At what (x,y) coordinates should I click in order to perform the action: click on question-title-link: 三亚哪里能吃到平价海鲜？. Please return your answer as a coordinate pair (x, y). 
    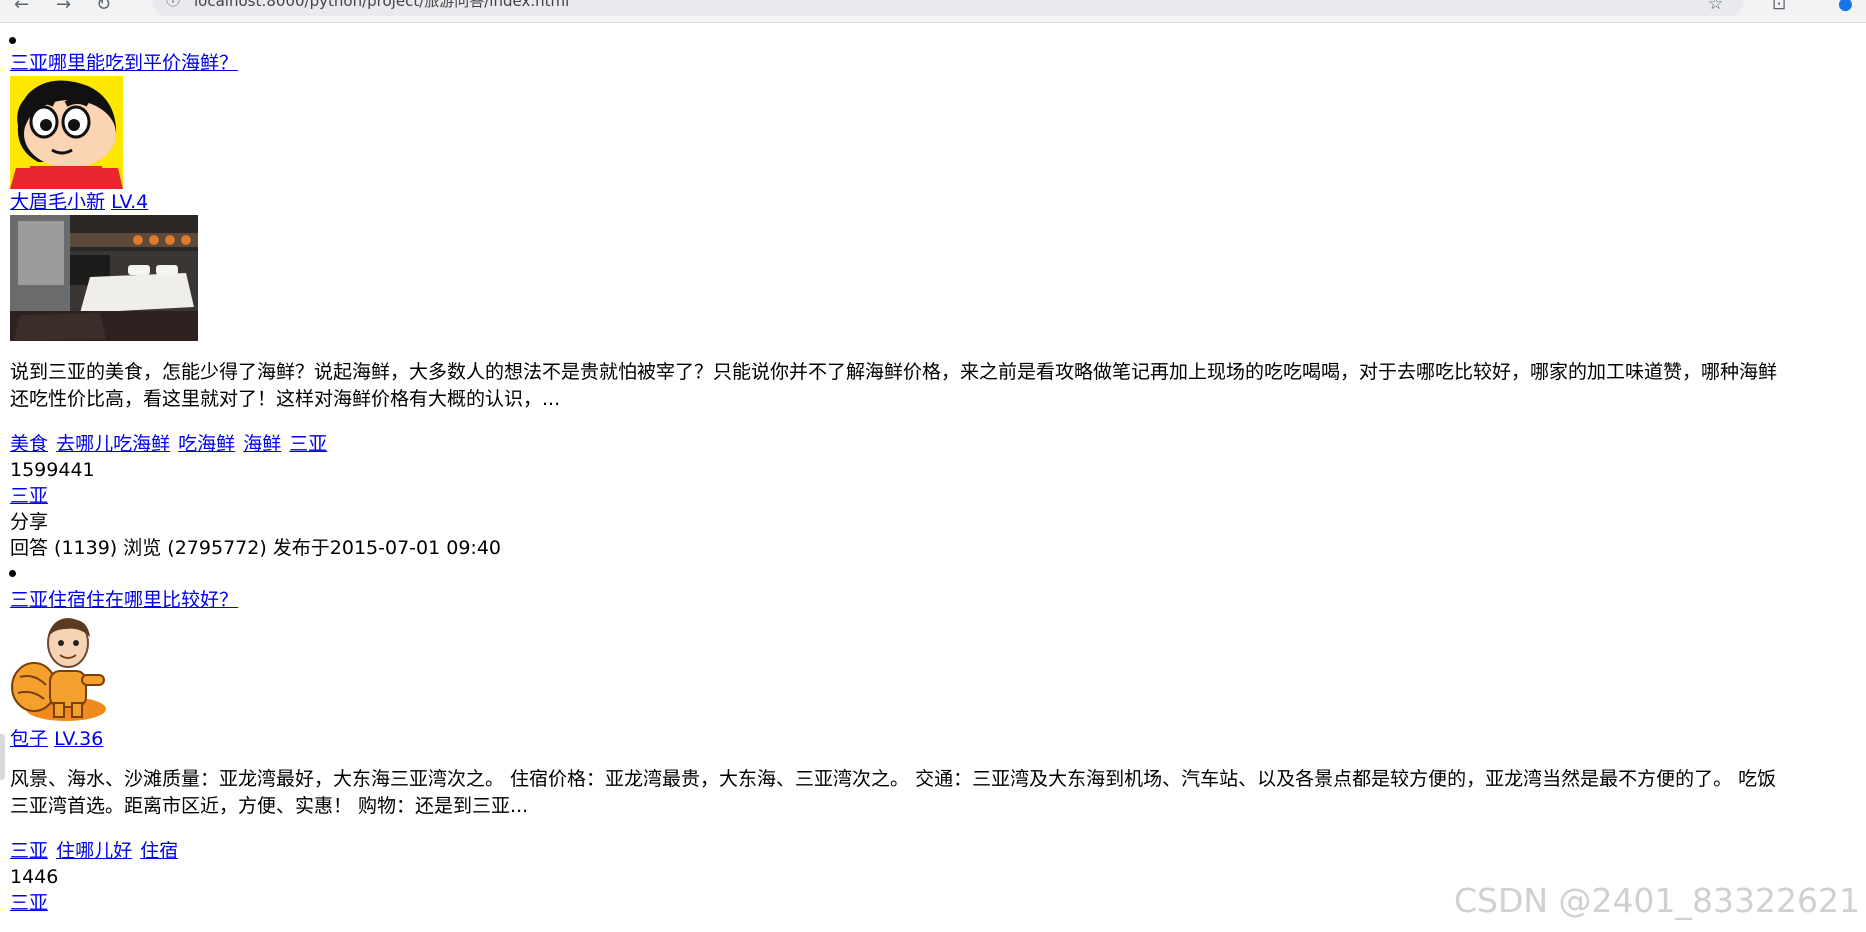
    Looking at the image, I should click on (938, 63).